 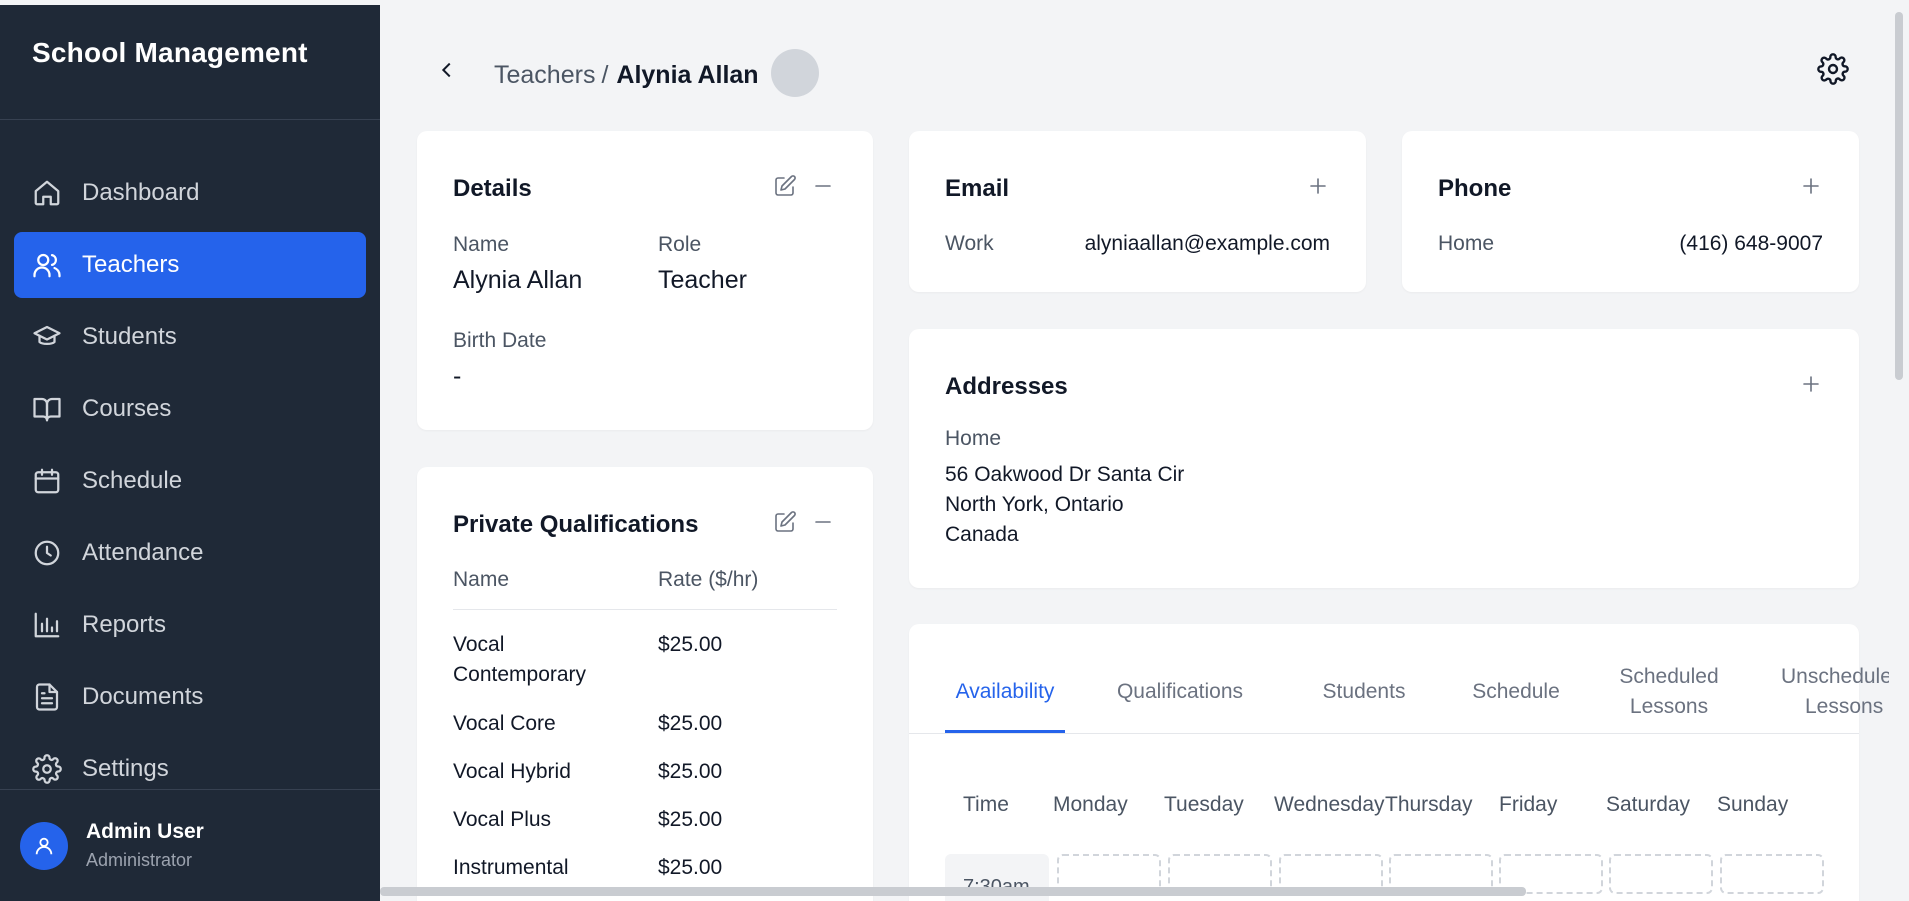 I want to click on horizontal-scrollbar, so click(x=953, y=891).